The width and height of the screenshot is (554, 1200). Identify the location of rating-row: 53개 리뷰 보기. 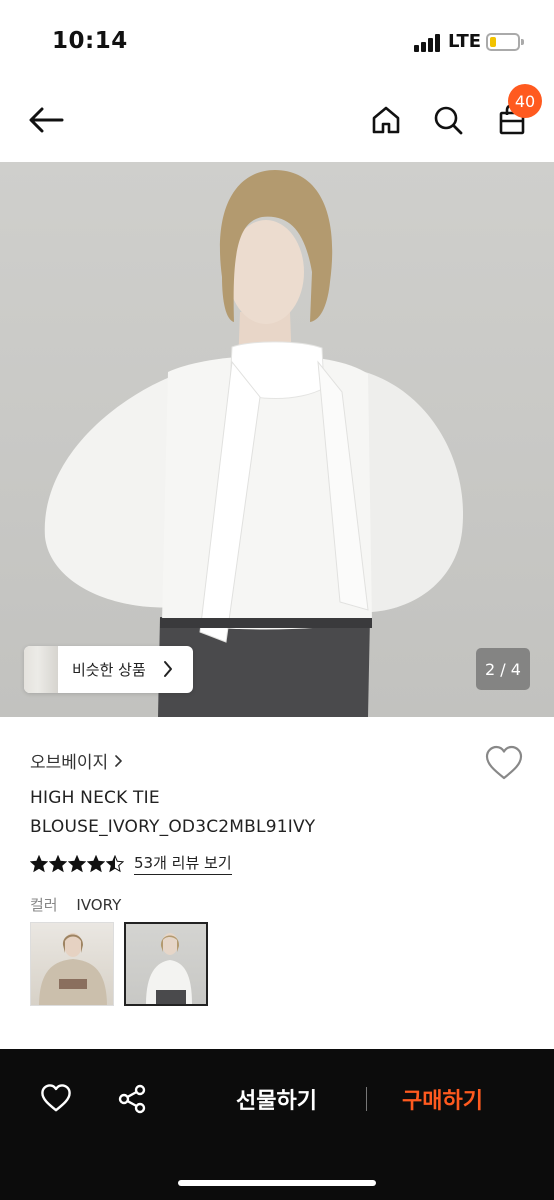
(131, 863).